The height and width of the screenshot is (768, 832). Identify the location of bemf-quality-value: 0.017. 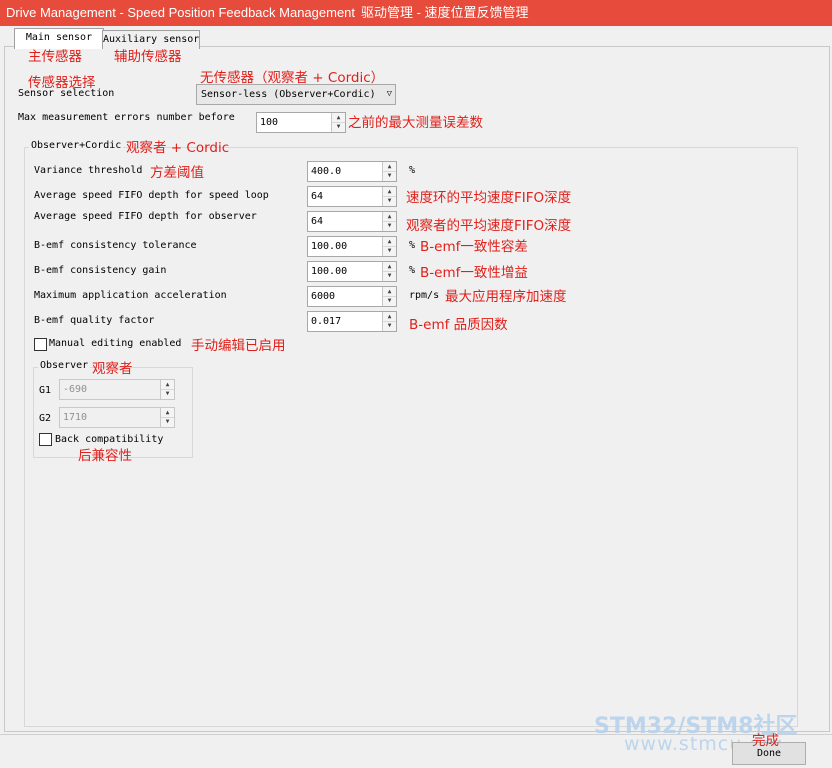
(326, 321).